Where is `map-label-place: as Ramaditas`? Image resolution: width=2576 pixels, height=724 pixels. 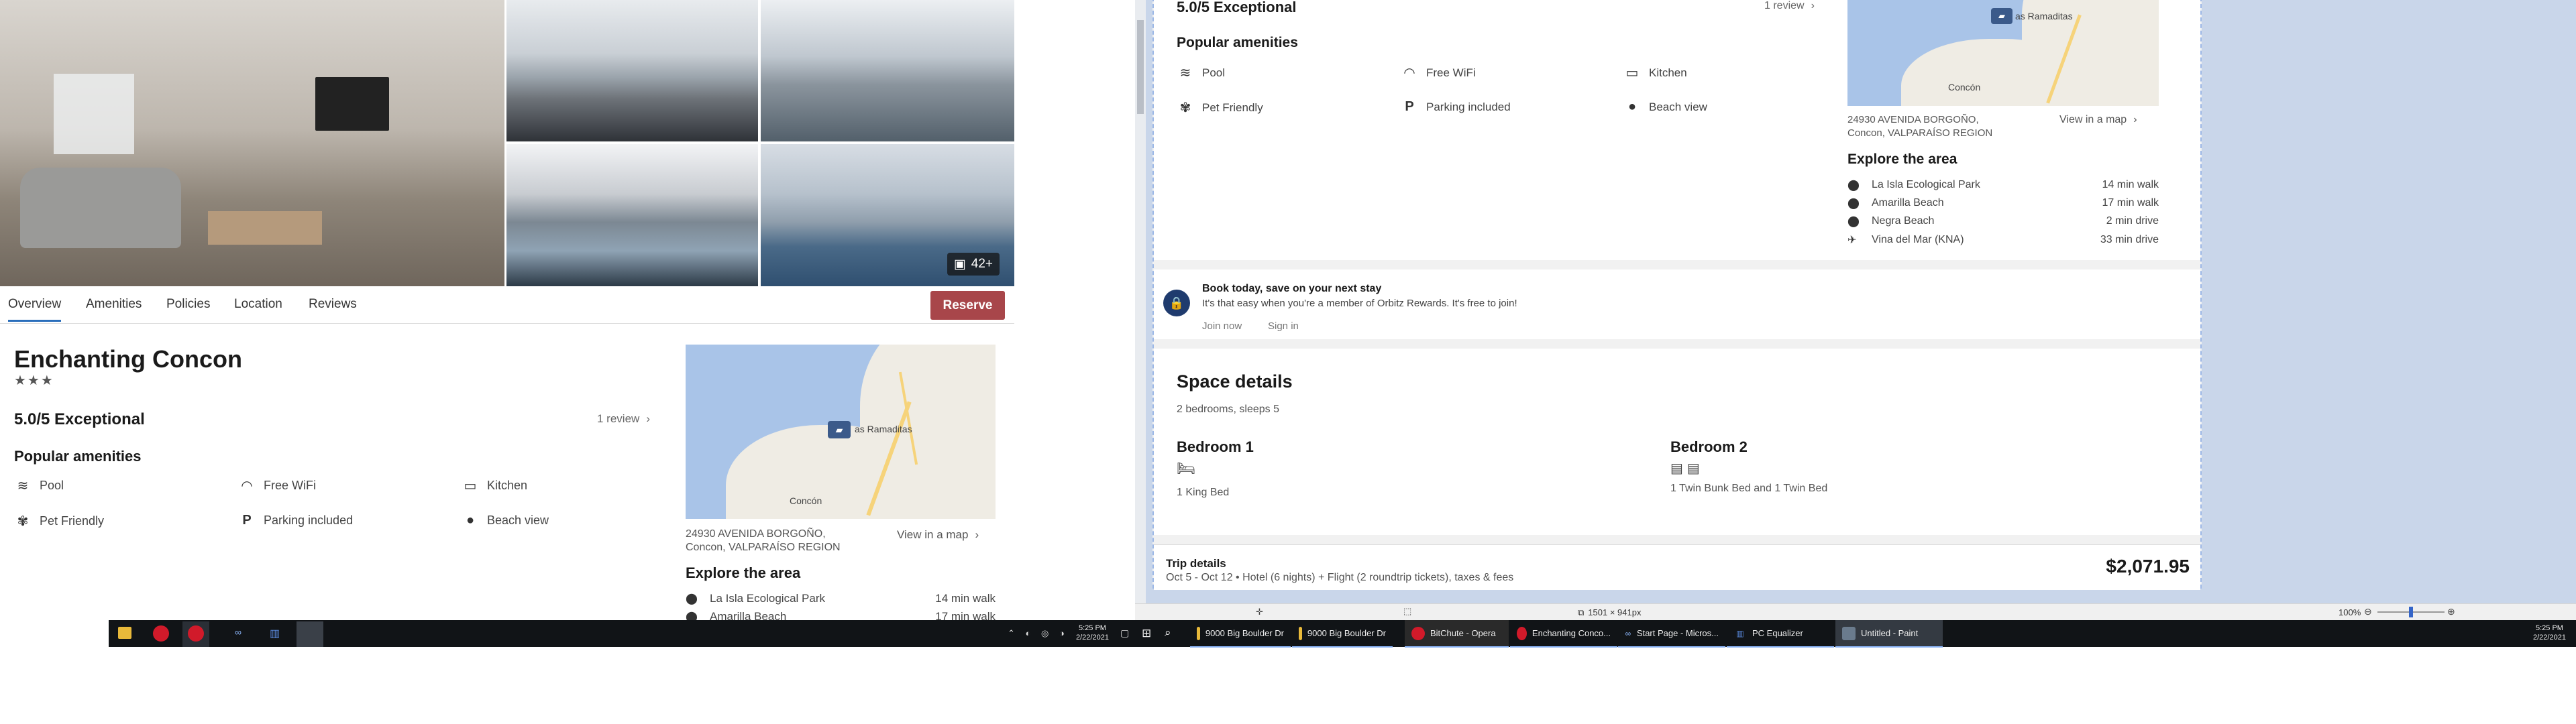
map-label-place: as Ramaditas is located at coordinates (2044, 16).